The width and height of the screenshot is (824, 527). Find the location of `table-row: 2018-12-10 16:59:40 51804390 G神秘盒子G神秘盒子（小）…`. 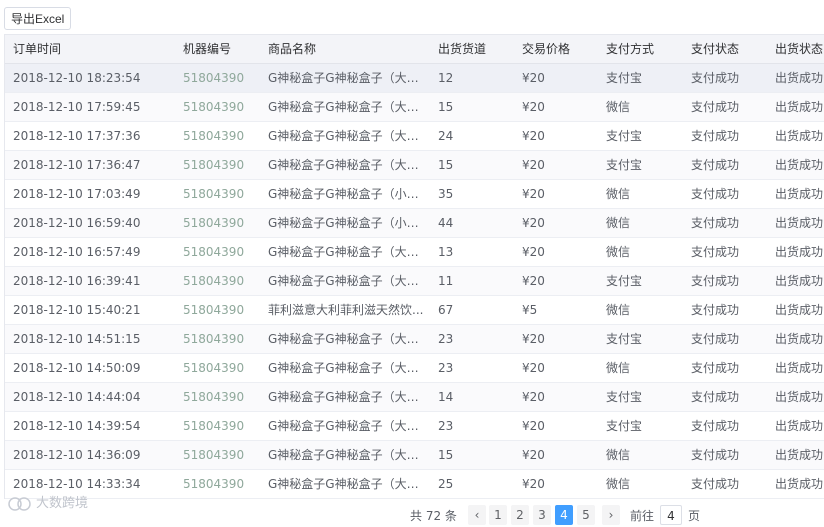

table-row: 2018-12-10 16:59:40 51804390 G神秘盒子G神秘盒子（小）… is located at coordinates (414, 223).